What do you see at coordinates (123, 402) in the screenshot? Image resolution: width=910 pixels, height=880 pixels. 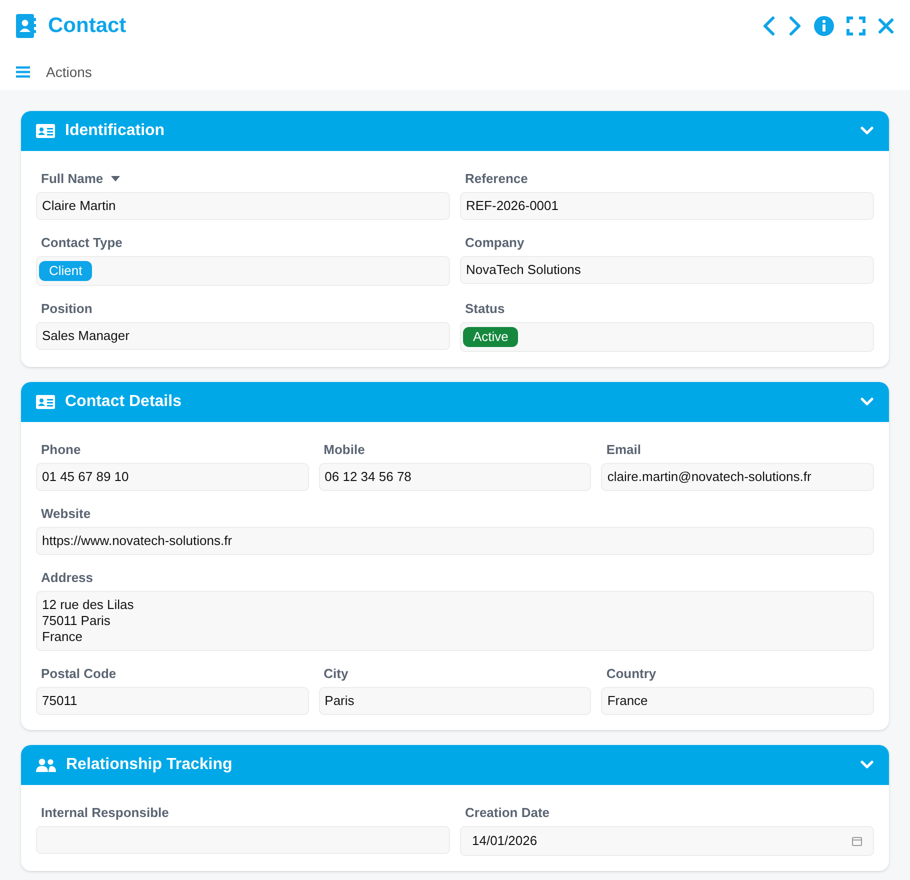 I see `section-title: Contact Details` at bounding box center [123, 402].